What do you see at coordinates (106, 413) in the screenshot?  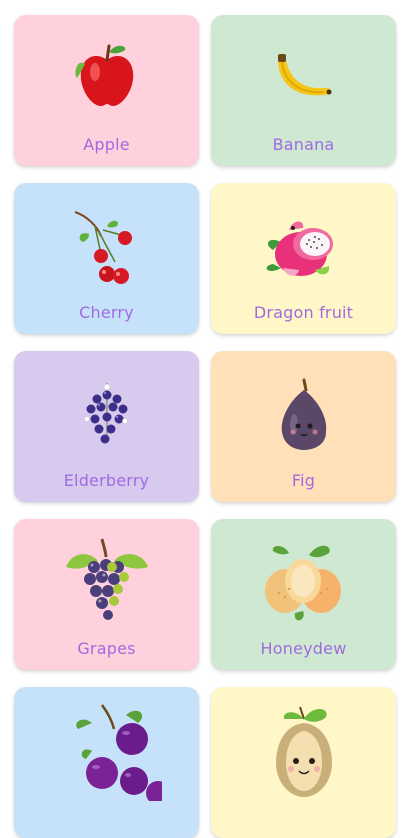 I see `elderberry-icon` at bounding box center [106, 413].